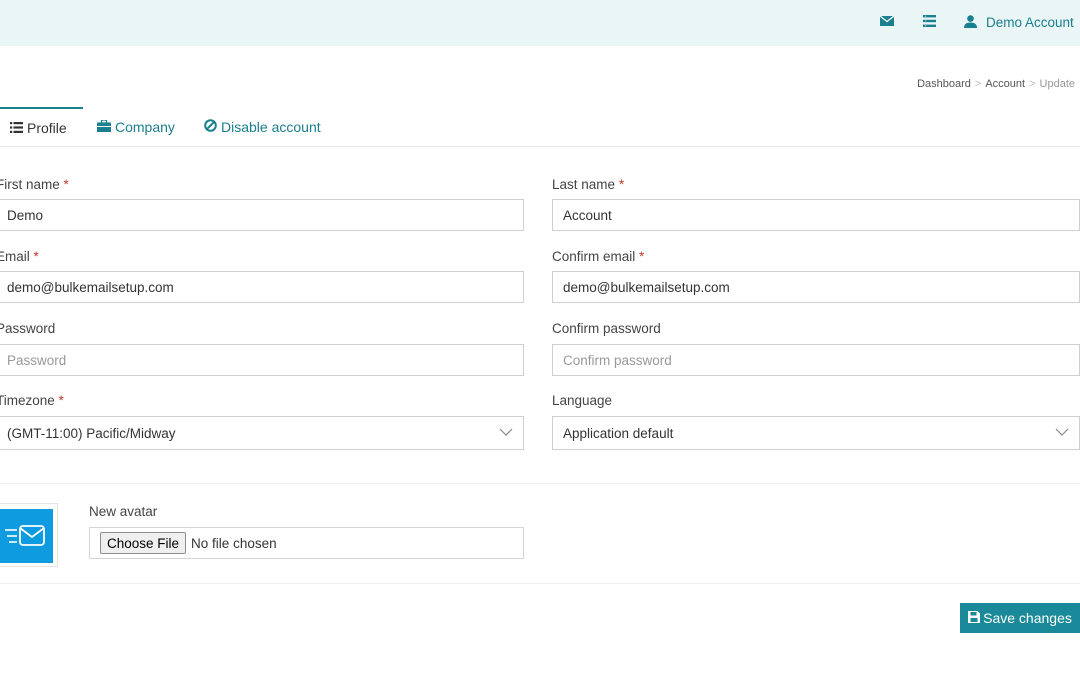  Describe the element at coordinates (970, 21) in the screenshot. I see `user-icon` at that location.